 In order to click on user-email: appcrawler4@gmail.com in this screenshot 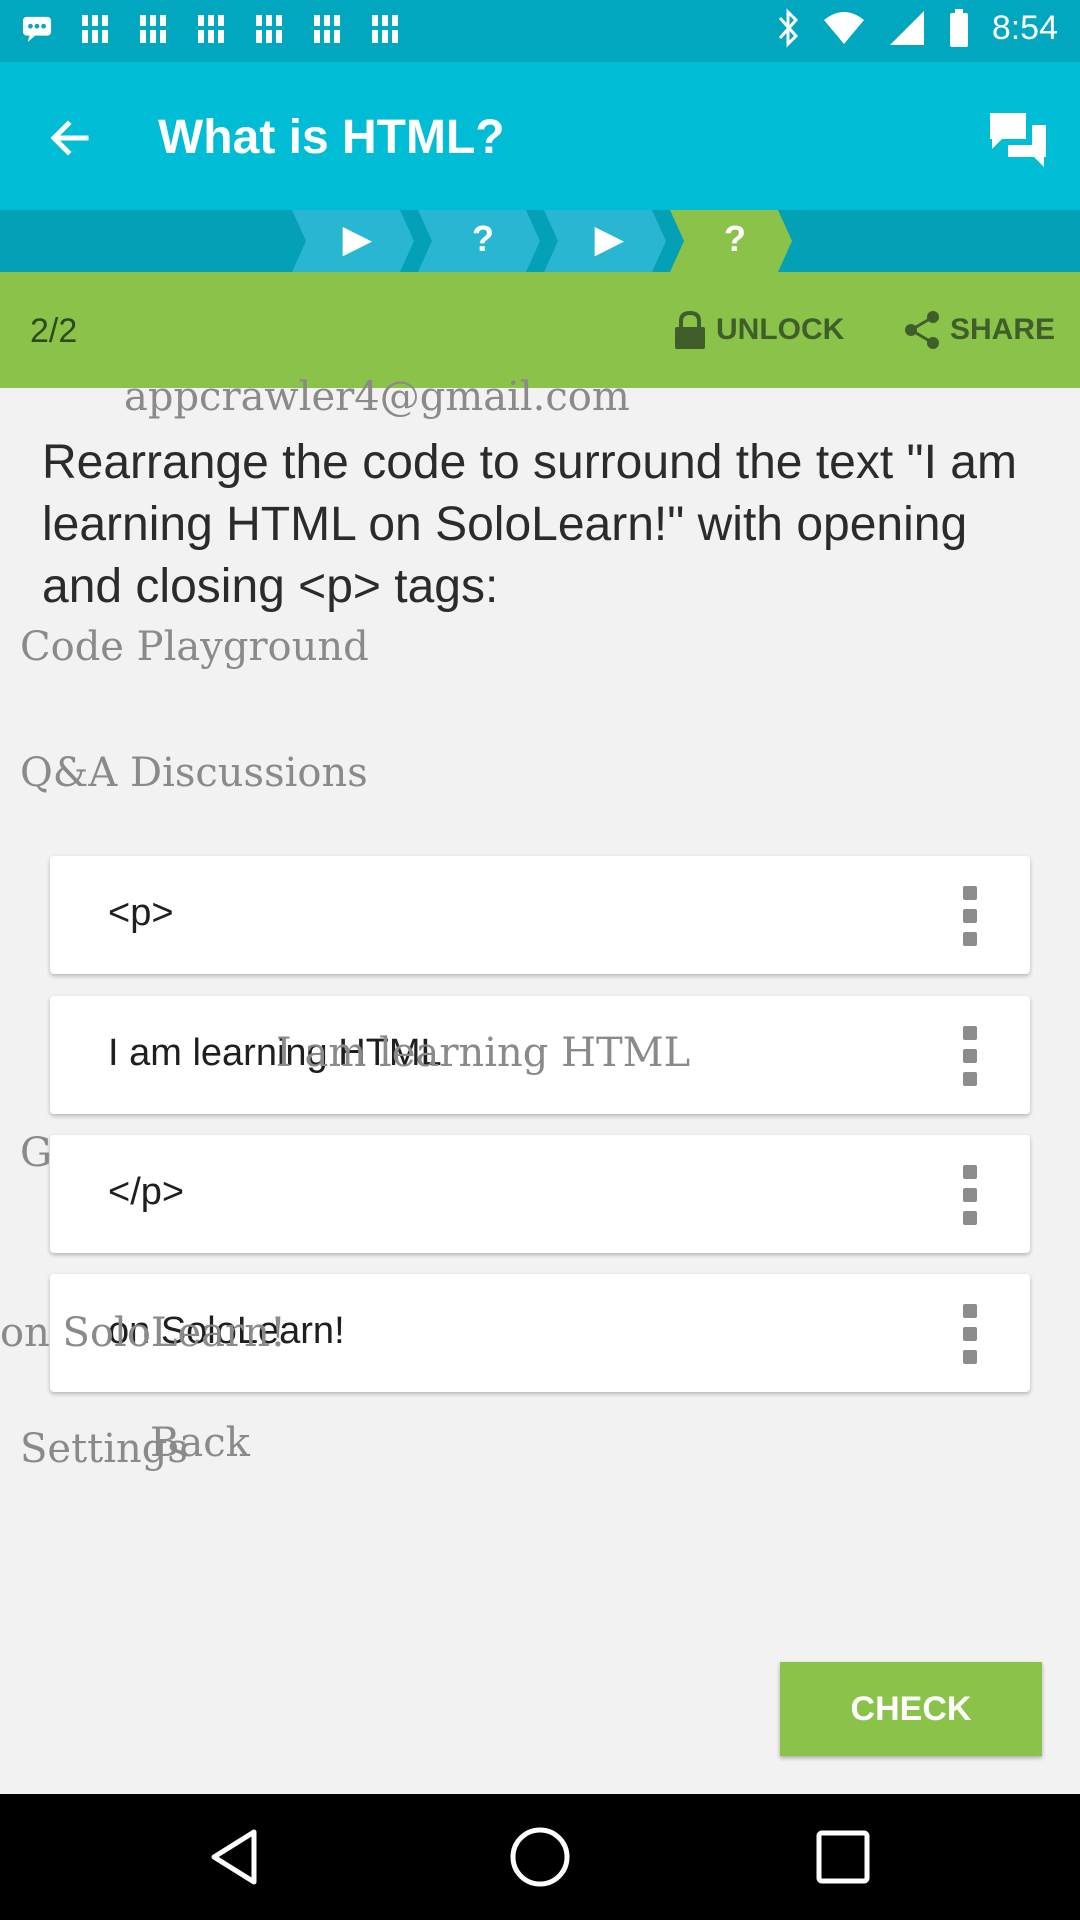, I will do `click(377, 397)`.